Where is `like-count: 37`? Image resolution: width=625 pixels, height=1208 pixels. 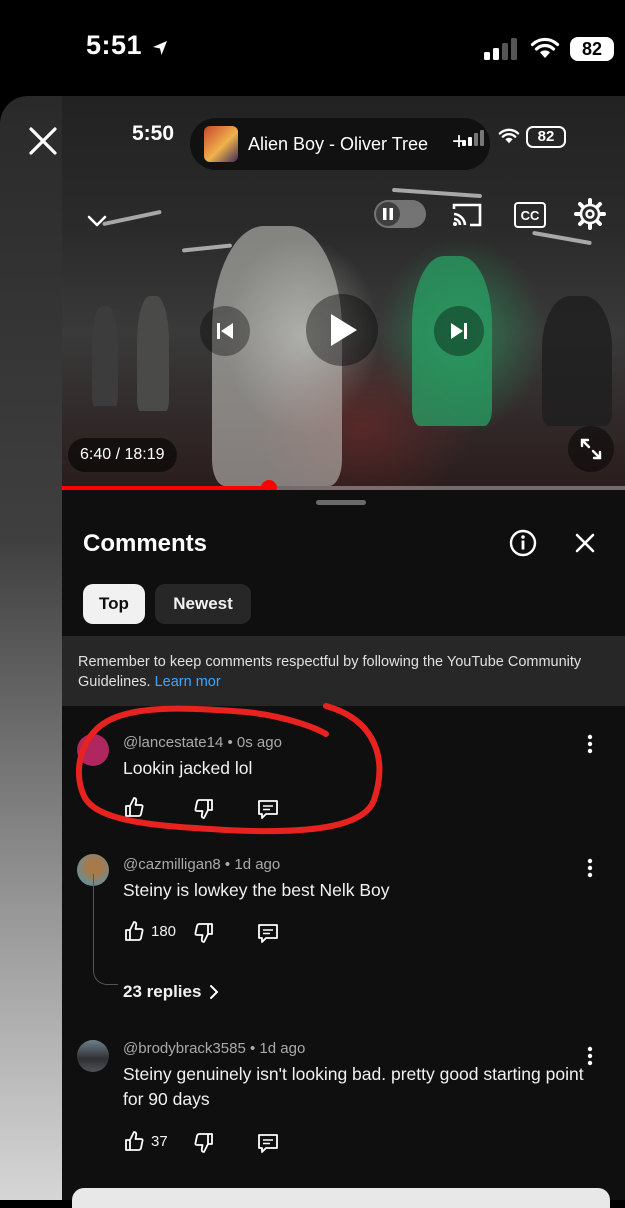 like-count: 37 is located at coordinates (159, 1141).